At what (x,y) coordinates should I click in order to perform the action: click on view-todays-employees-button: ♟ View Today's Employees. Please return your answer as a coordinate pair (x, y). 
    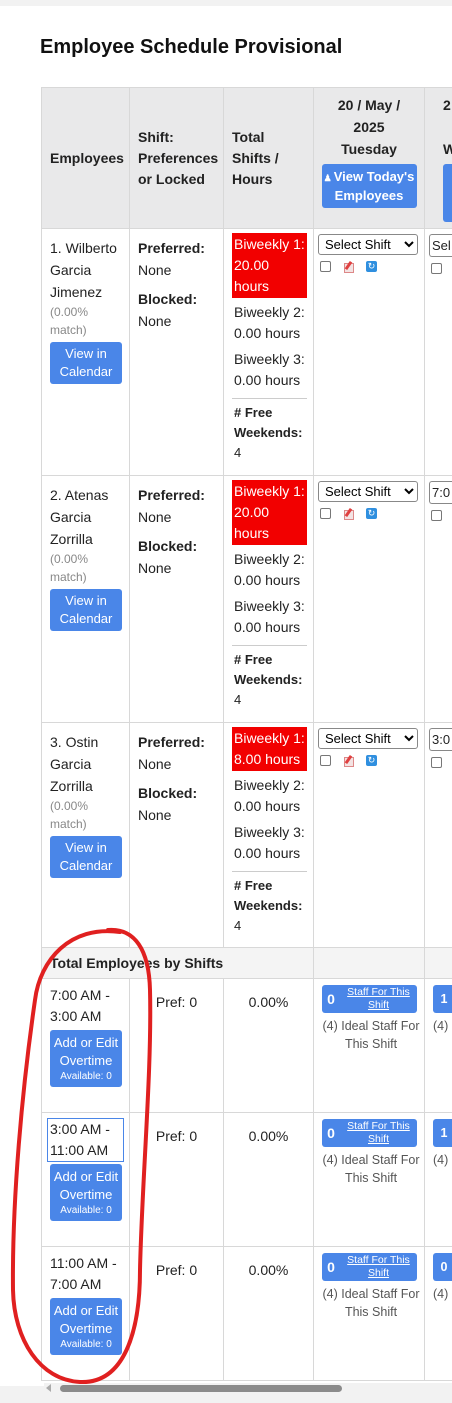
    Looking at the image, I should click on (369, 186).